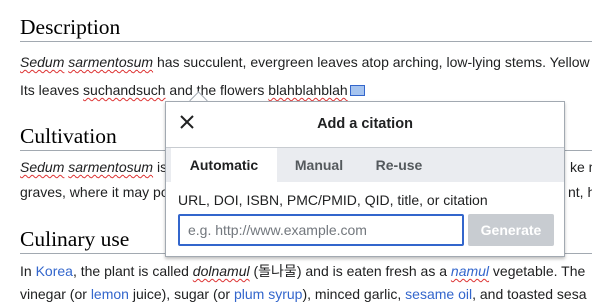 This screenshot has width=592, height=303. I want to click on dialog-header: Add a citation, so click(365, 124).